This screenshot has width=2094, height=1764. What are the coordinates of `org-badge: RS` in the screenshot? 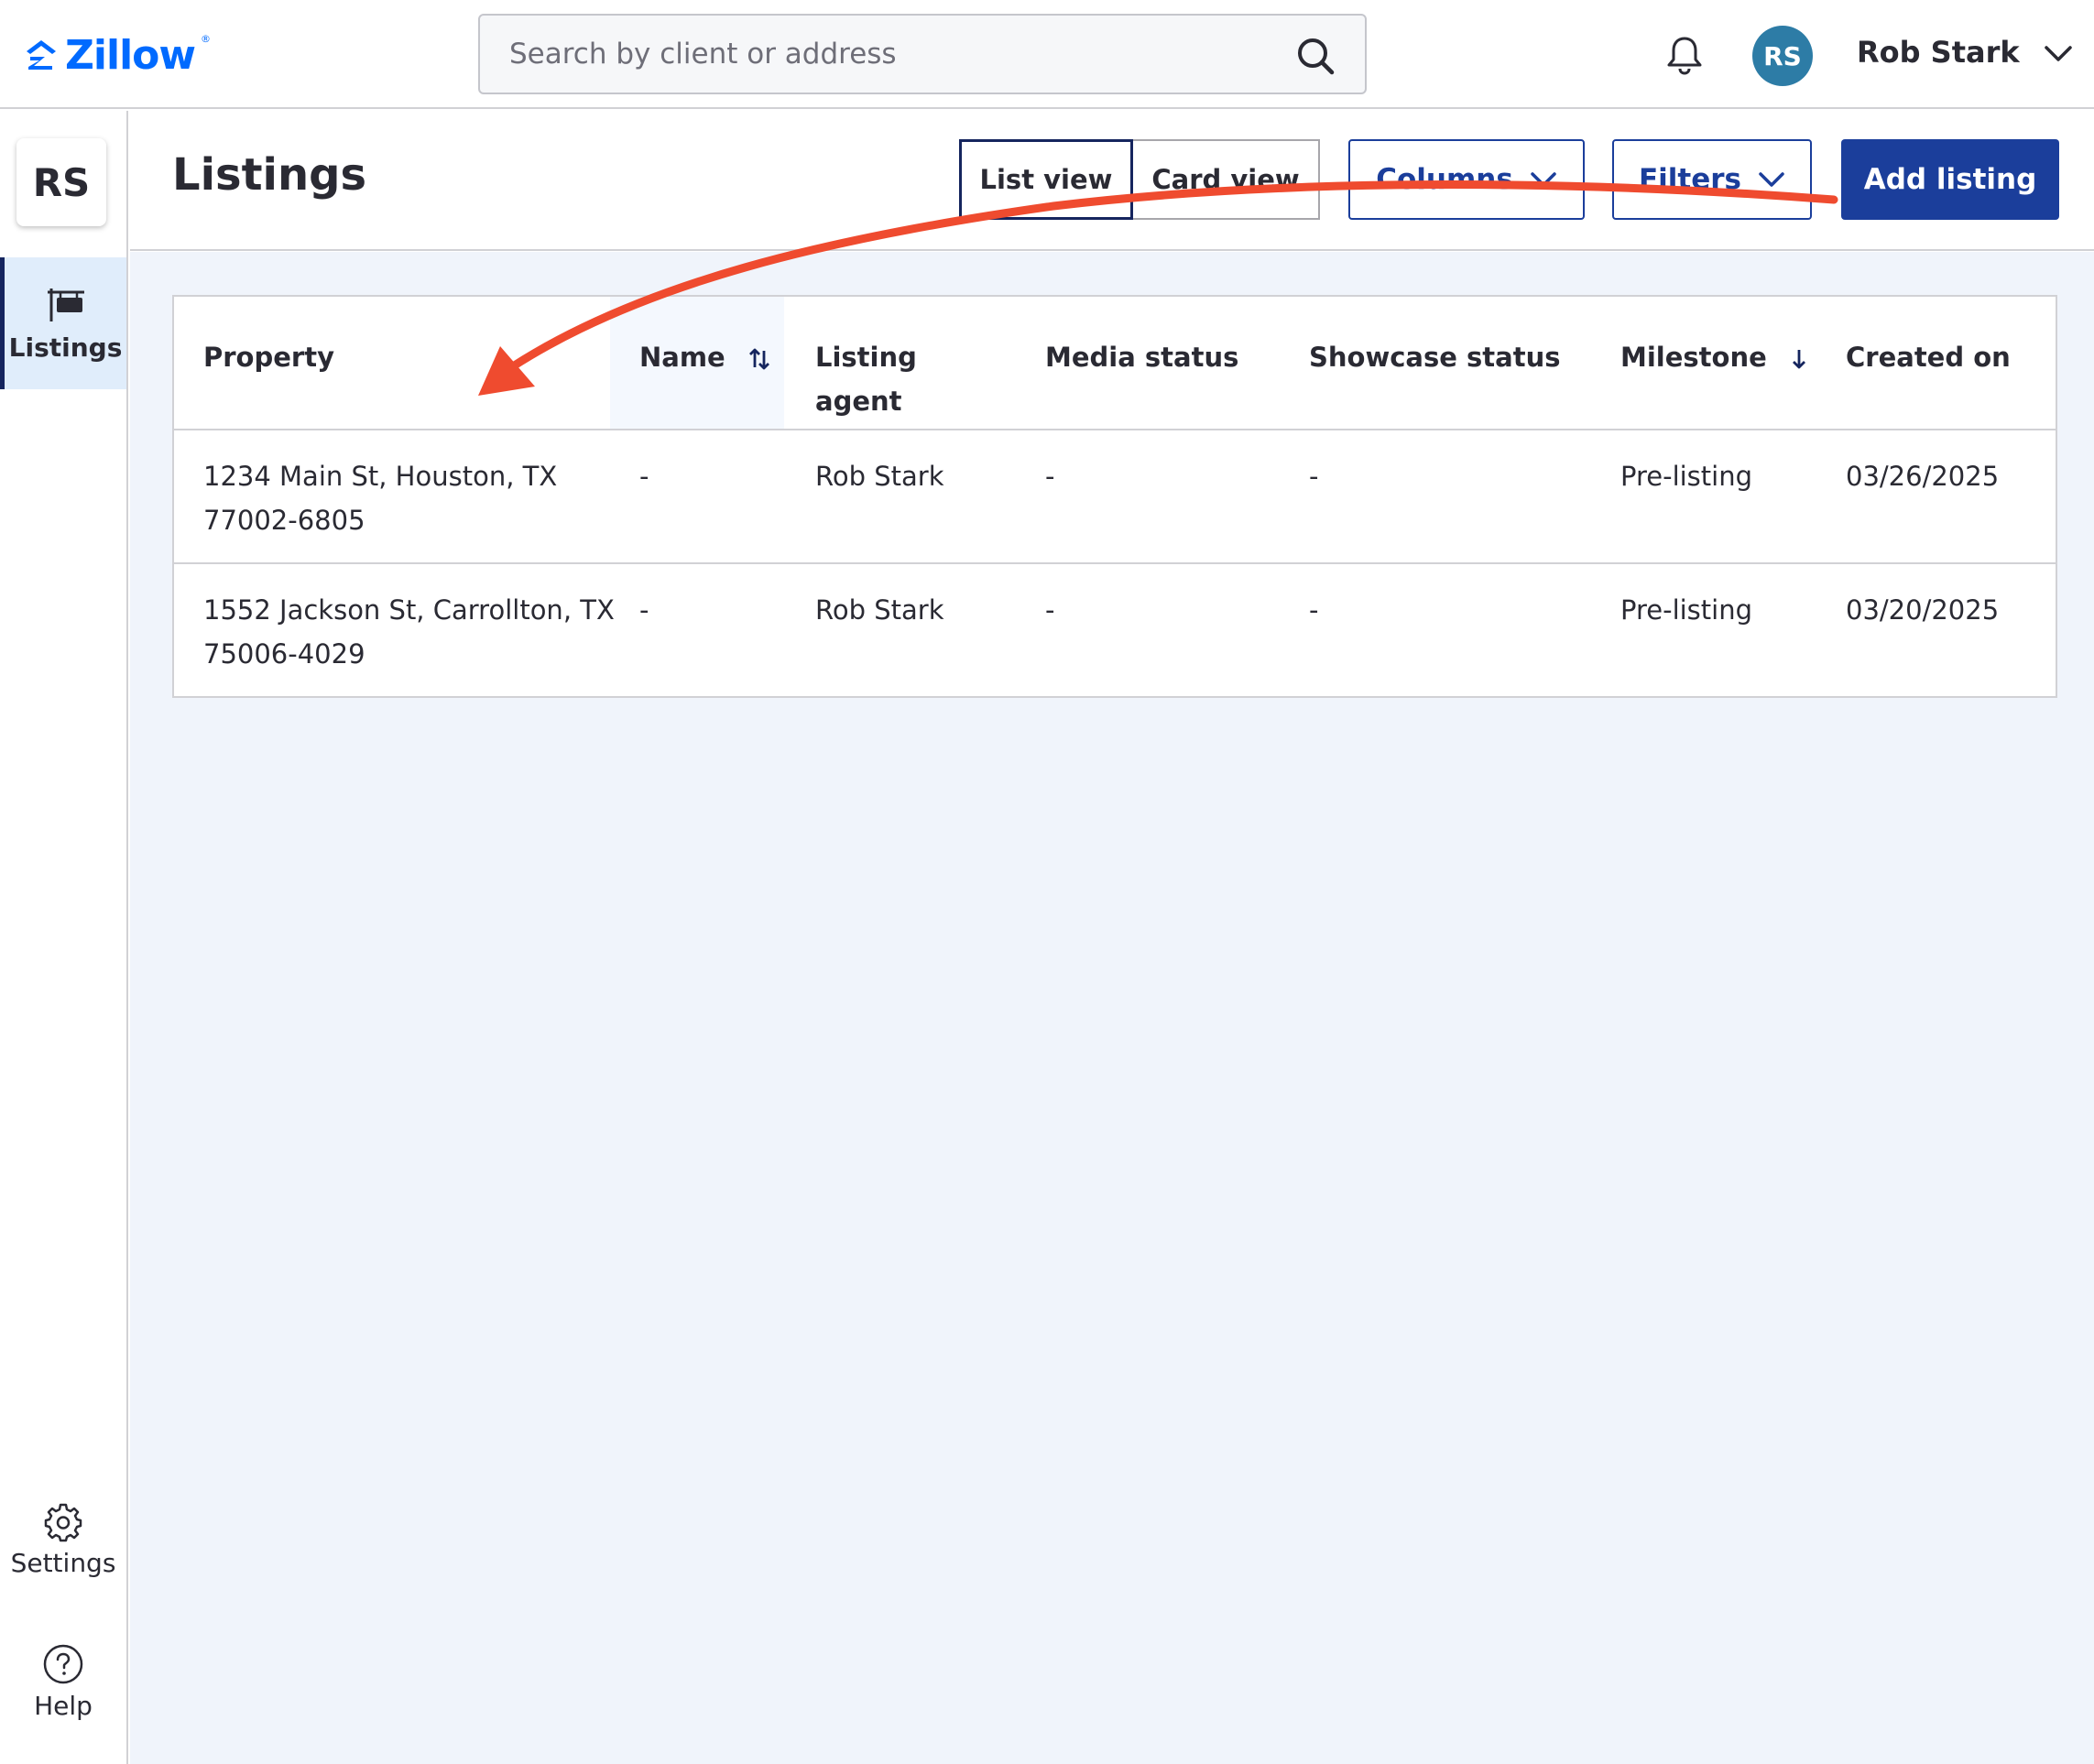 It's located at (61, 182).